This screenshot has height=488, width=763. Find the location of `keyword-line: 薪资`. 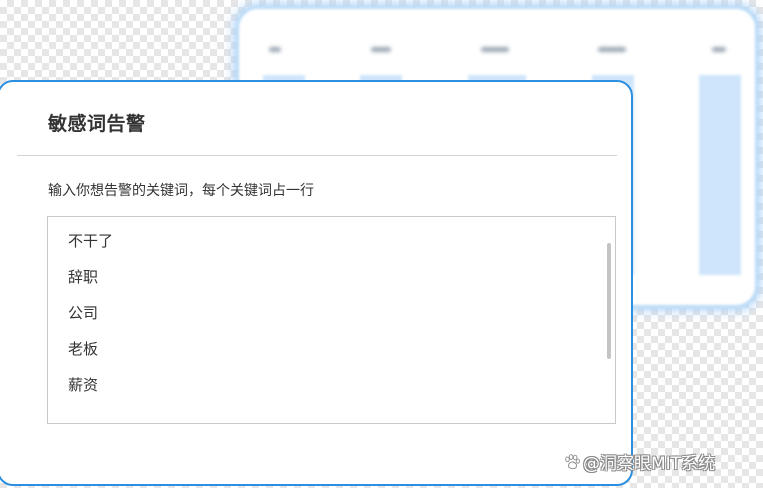

keyword-line: 薪资 is located at coordinates (83, 385).